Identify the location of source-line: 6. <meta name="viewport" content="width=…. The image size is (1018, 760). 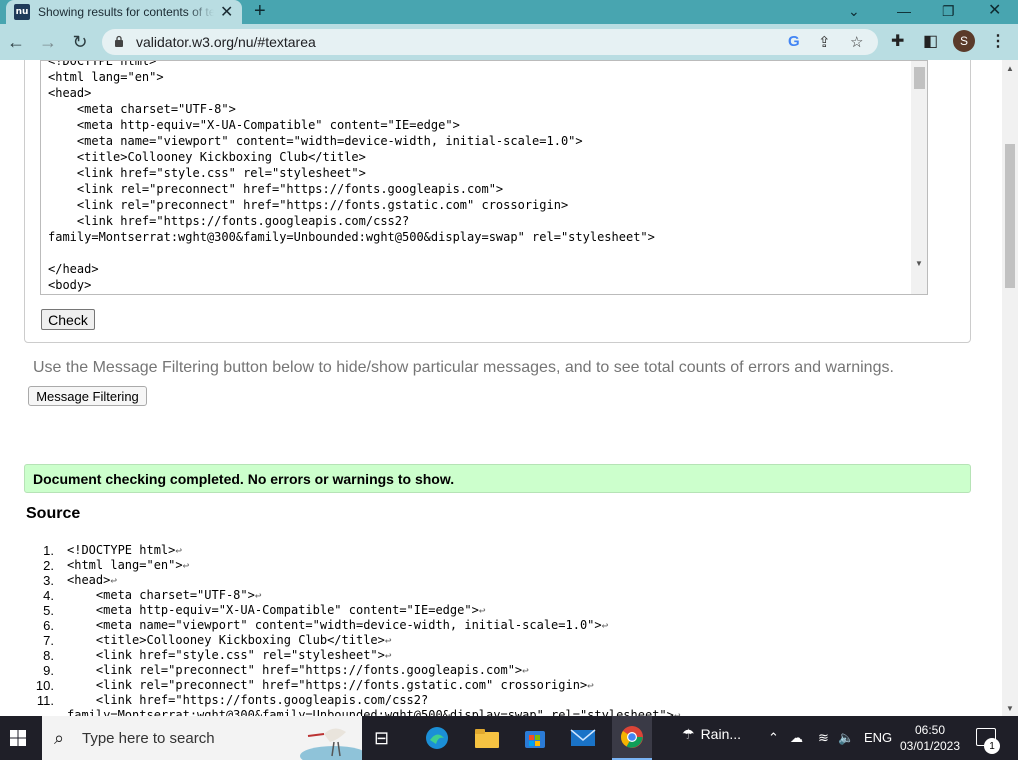
(510, 625).